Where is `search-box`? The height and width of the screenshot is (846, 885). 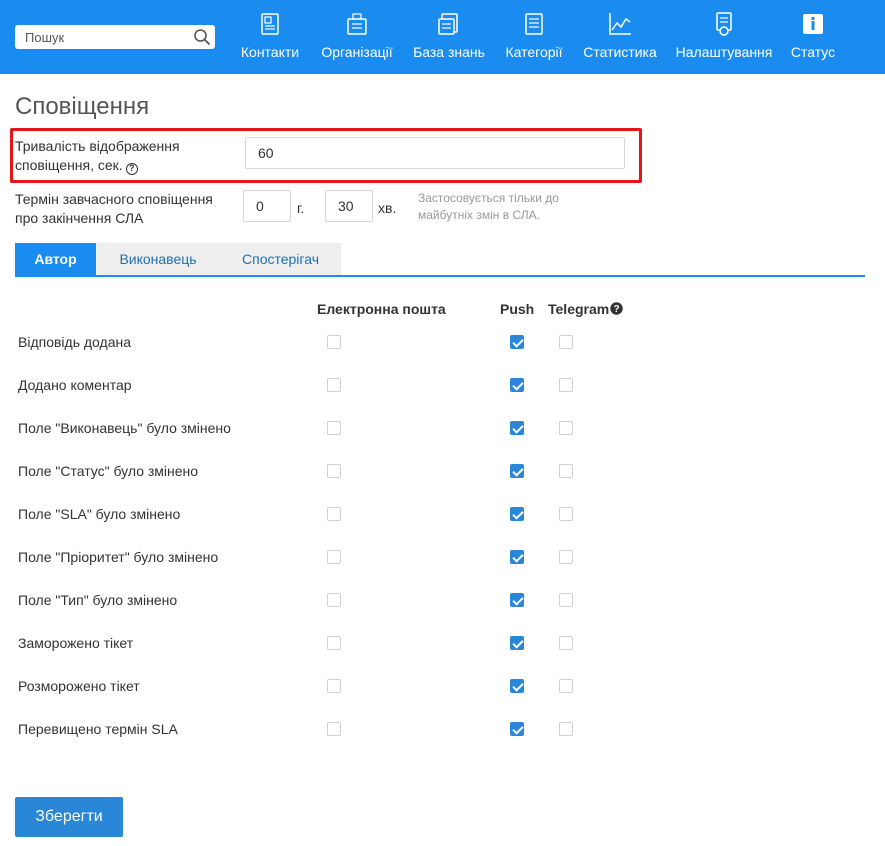
search-box is located at coordinates (115, 37).